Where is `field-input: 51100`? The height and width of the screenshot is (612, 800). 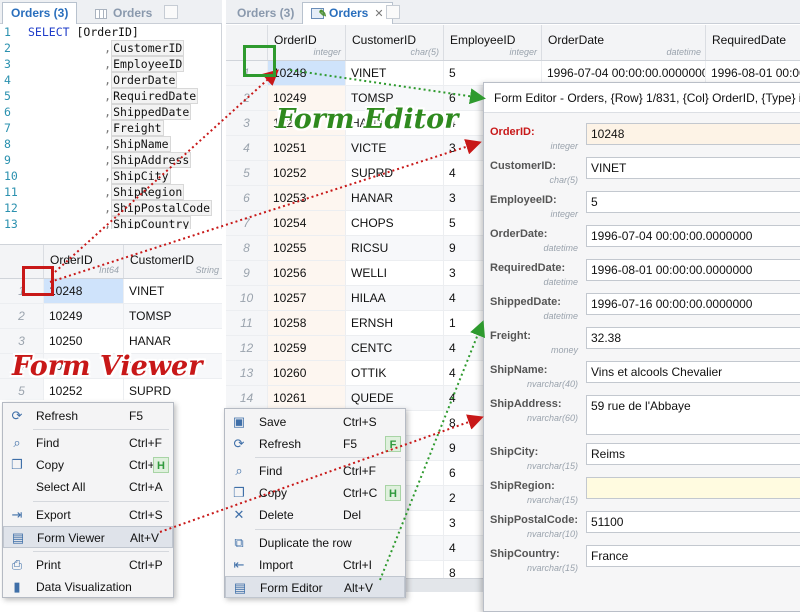 field-input: 51100 is located at coordinates (693, 522).